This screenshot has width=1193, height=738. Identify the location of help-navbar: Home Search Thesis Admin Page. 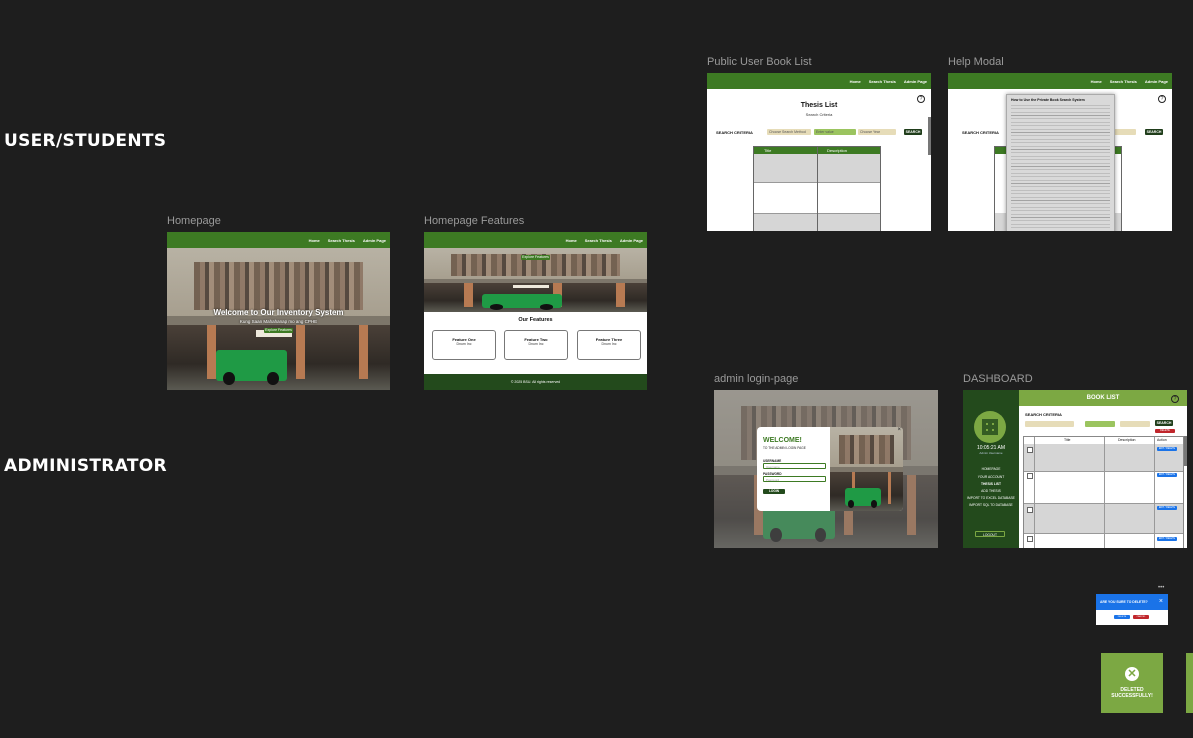
(1060, 81).